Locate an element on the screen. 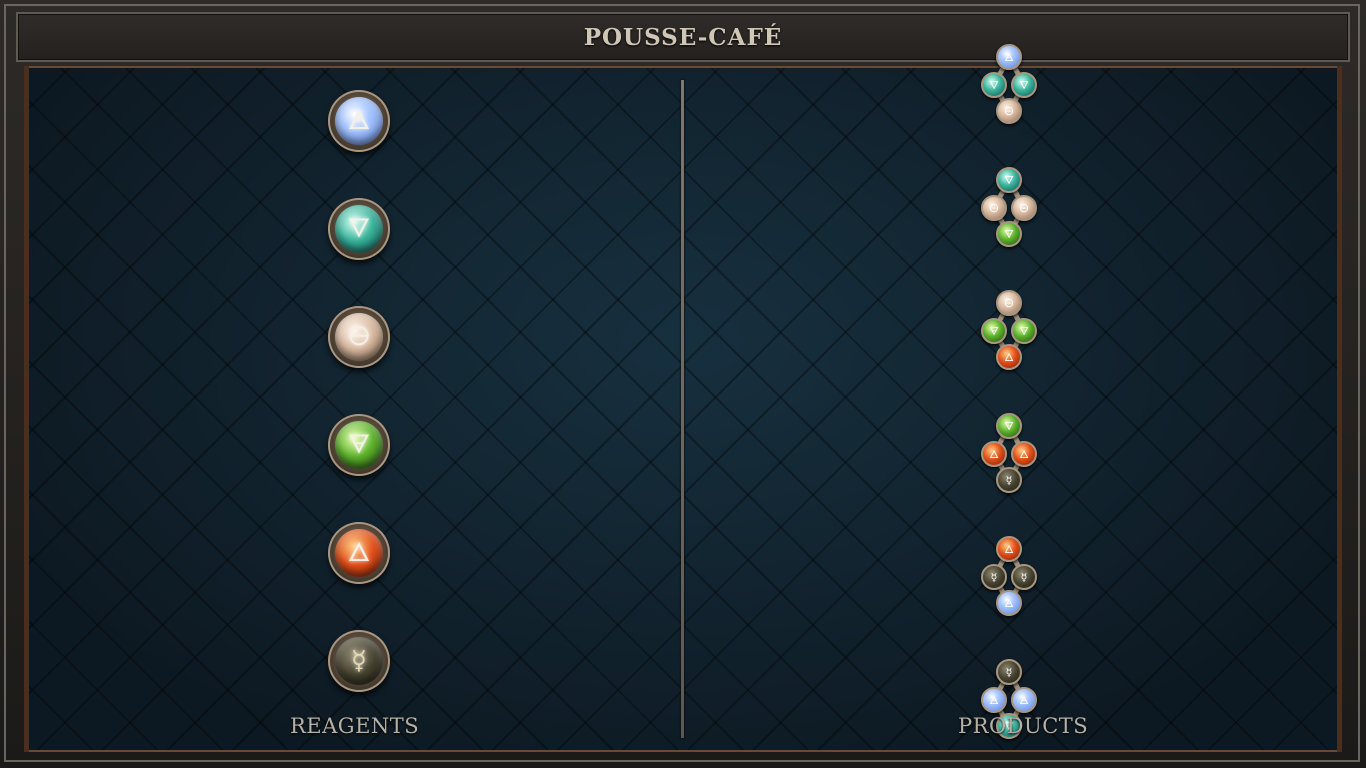 The width and height of the screenshot is (1366, 768). reagent-fire: 🜂 is located at coordinates (359, 553).